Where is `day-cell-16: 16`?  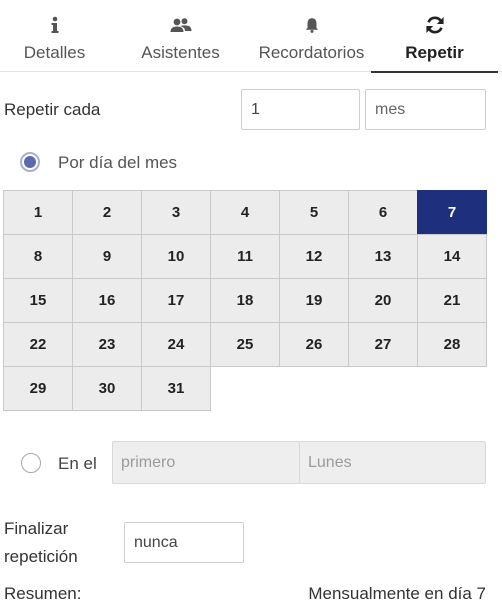 day-cell-16: 16 is located at coordinates (107, 300).